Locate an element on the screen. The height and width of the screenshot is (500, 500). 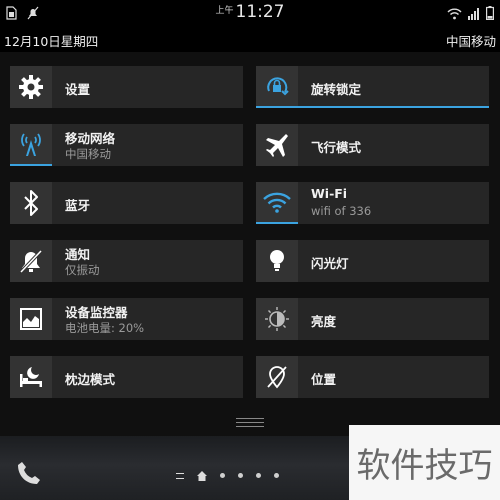
tile-label: 移动网络 is located at coordinates (90, 138).